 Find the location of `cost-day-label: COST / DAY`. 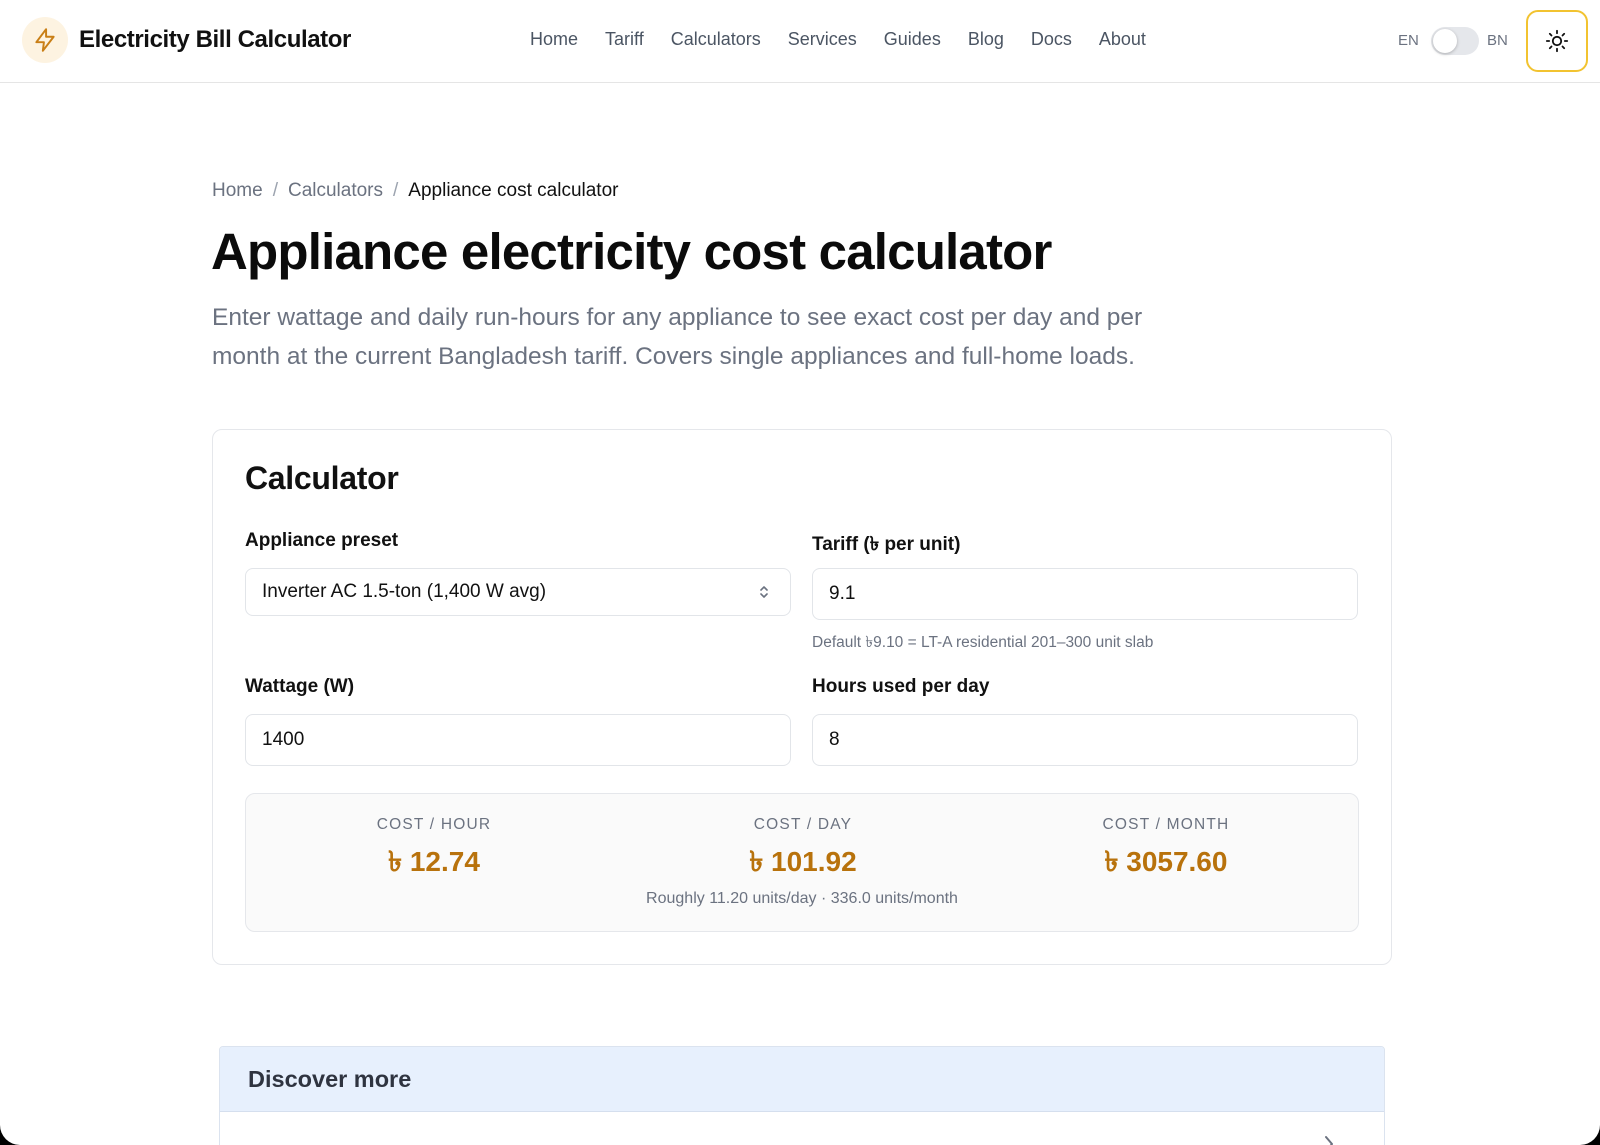

cost-day-label: COST / DAY is located at coordinates (803, 824).